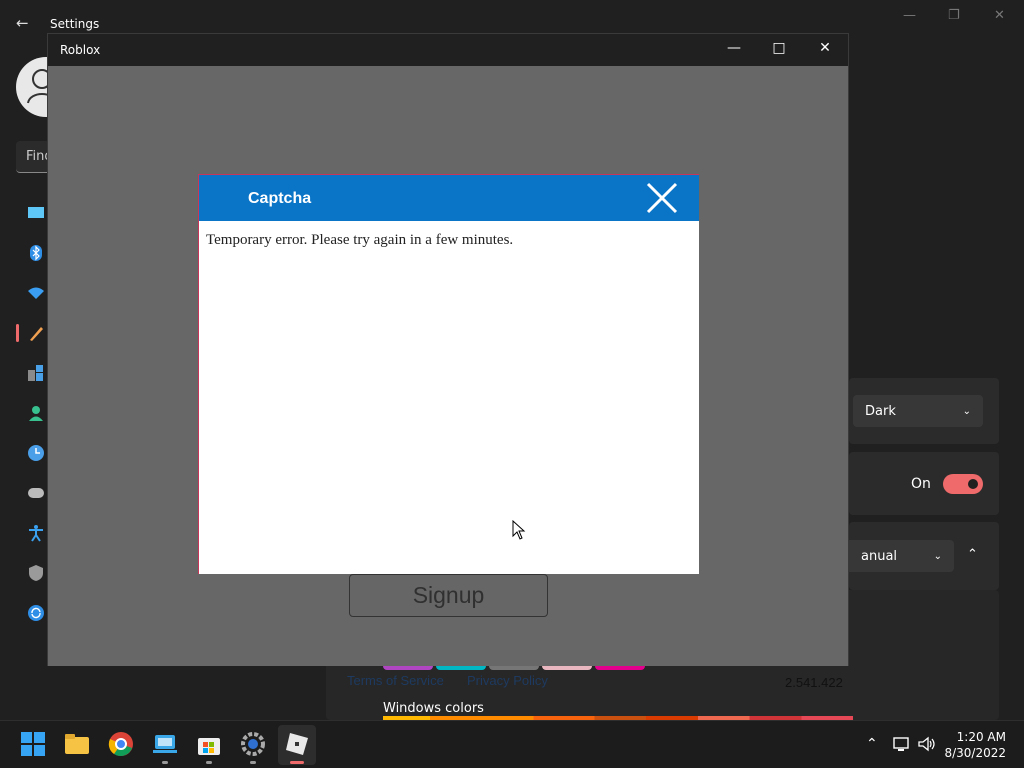  I want to click on mouse-cursor-icon, so click(519, 531).